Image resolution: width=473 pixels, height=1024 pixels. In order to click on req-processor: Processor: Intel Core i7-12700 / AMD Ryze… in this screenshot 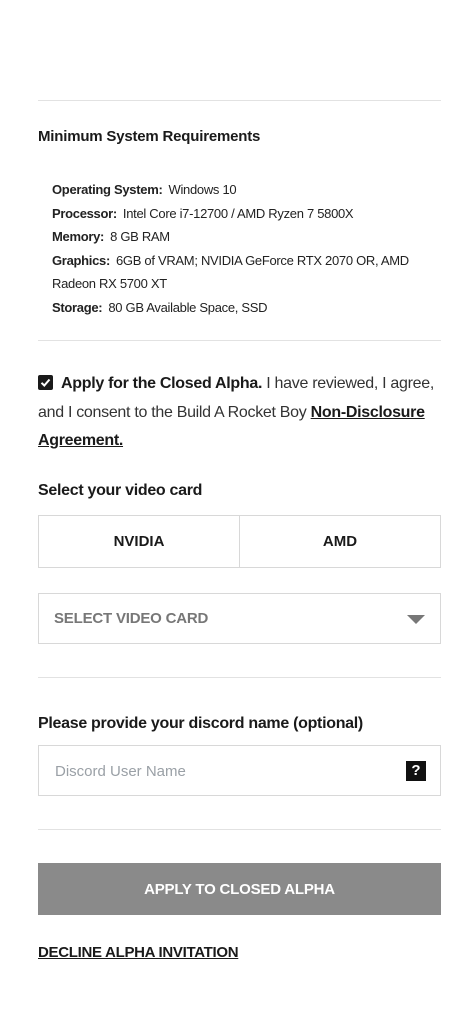, I will do `click(244, 214)`.